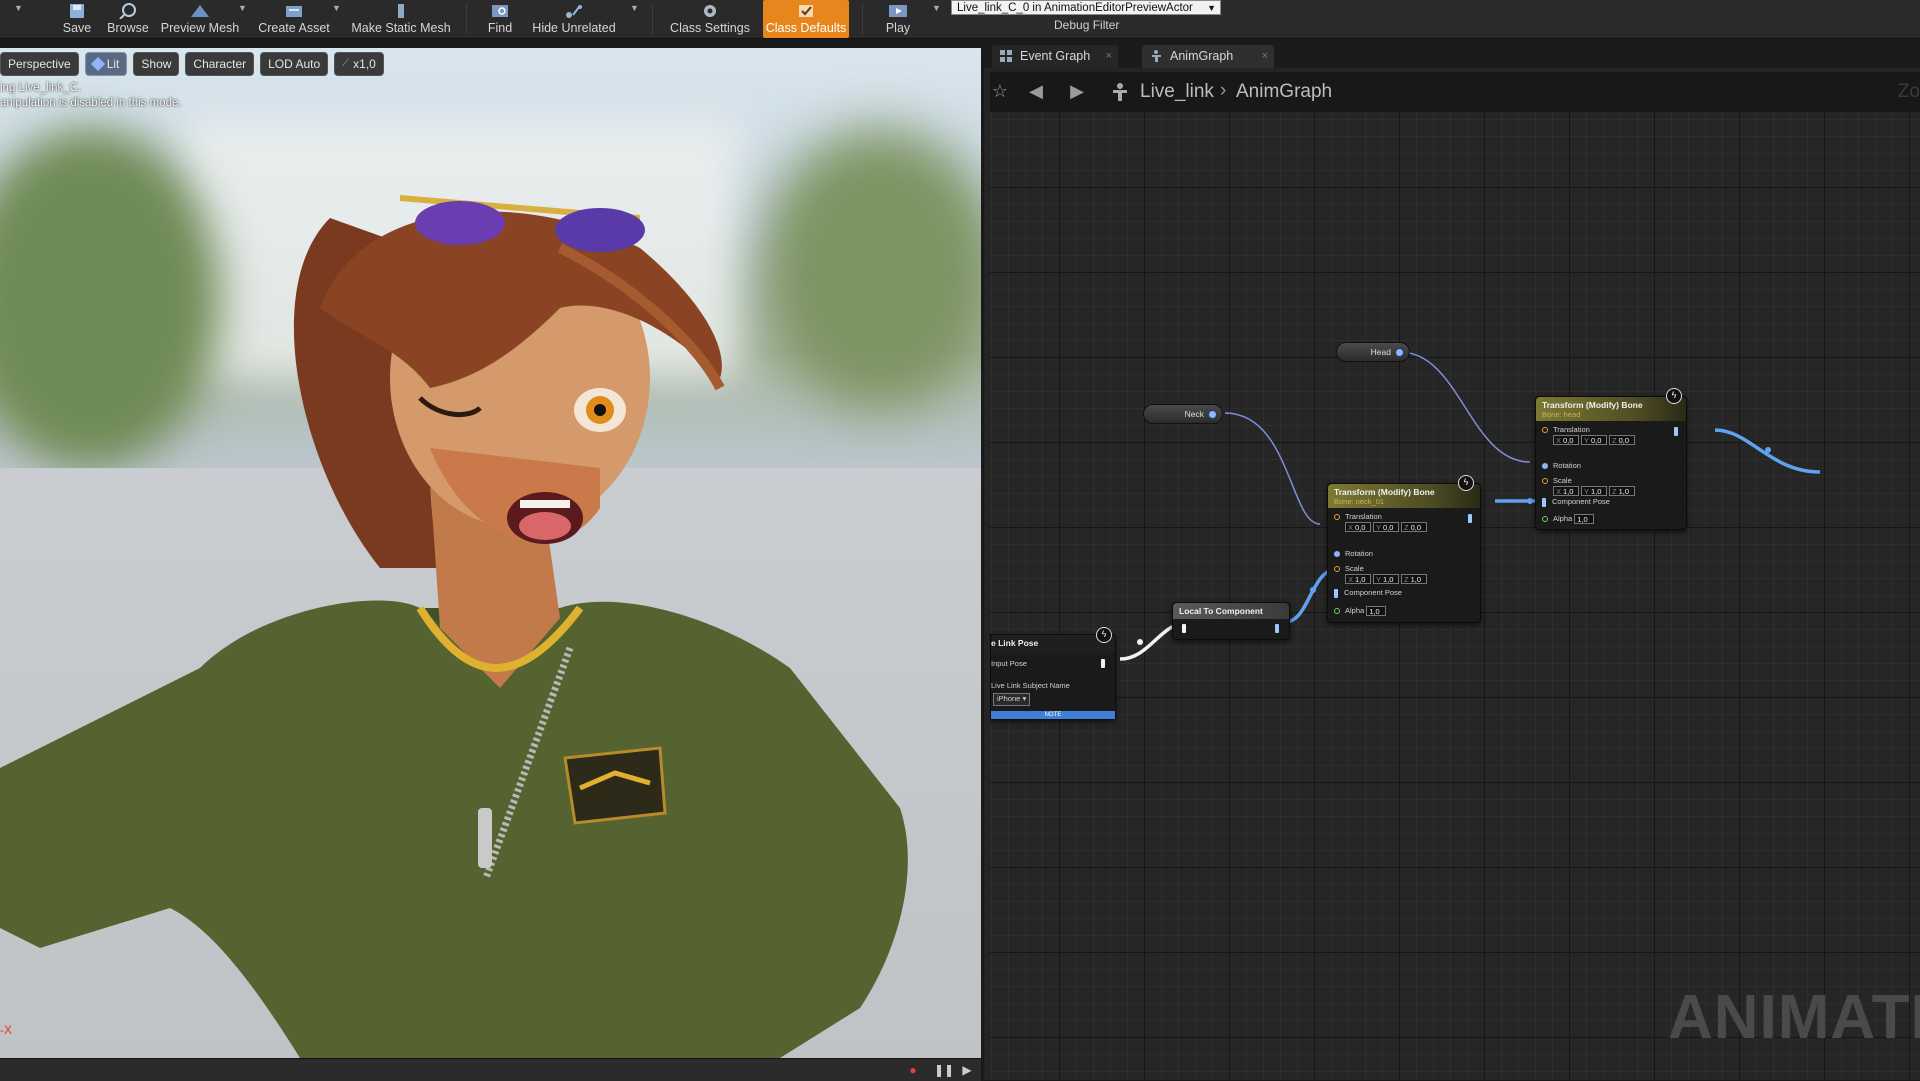 This screenshot has height=1081, width=1920. Describe the element at coordinates (156, 64) in the screenshot. I see `show-button: Show` at that location.